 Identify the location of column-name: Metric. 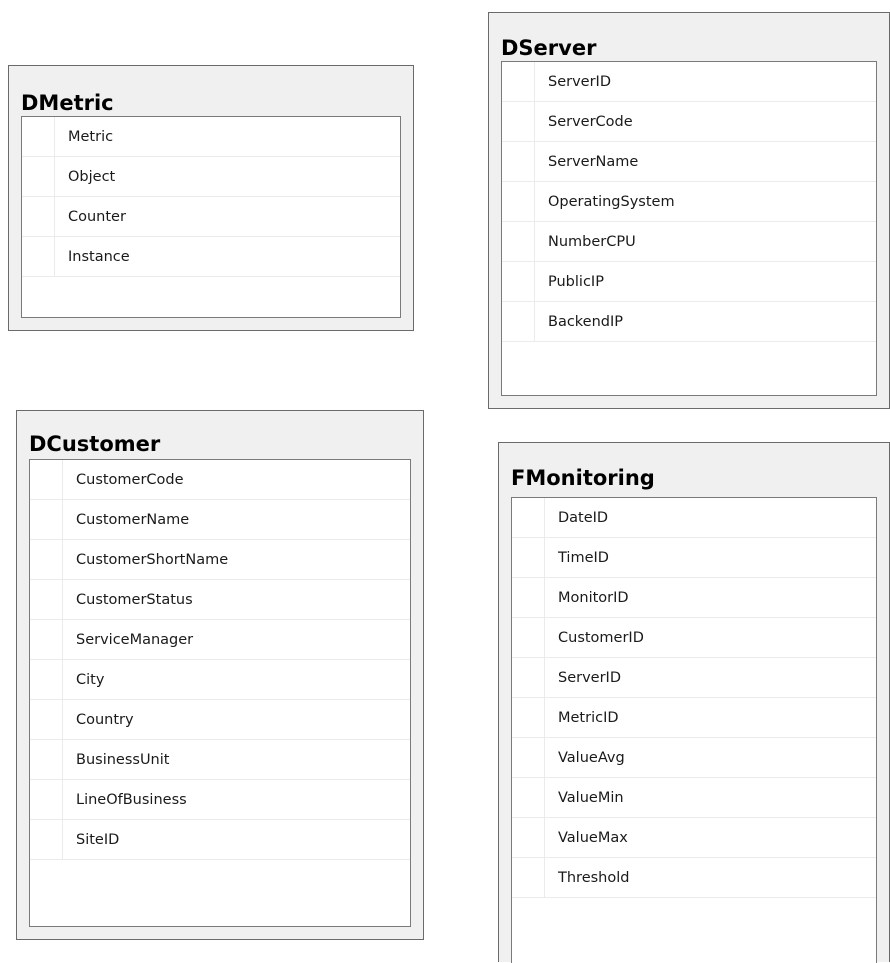
(91, 136).